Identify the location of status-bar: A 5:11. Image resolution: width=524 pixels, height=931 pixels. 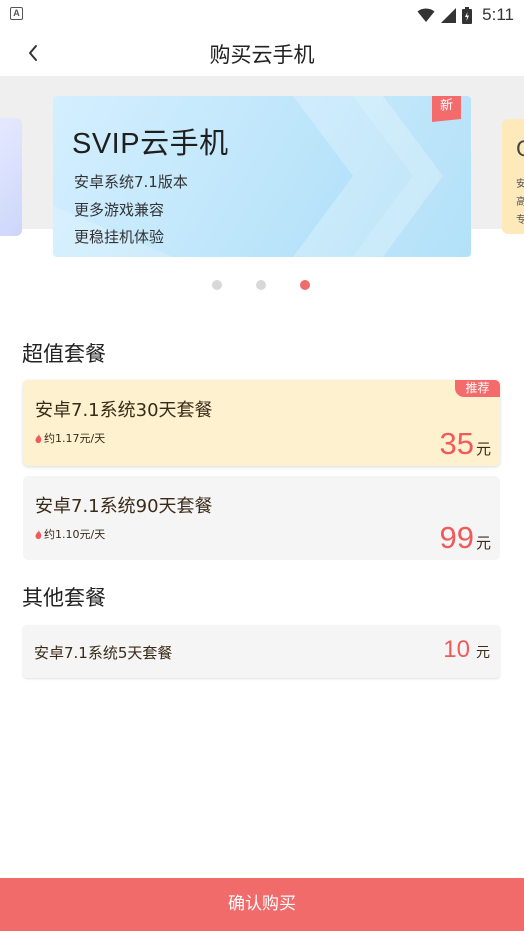
(262, 15).